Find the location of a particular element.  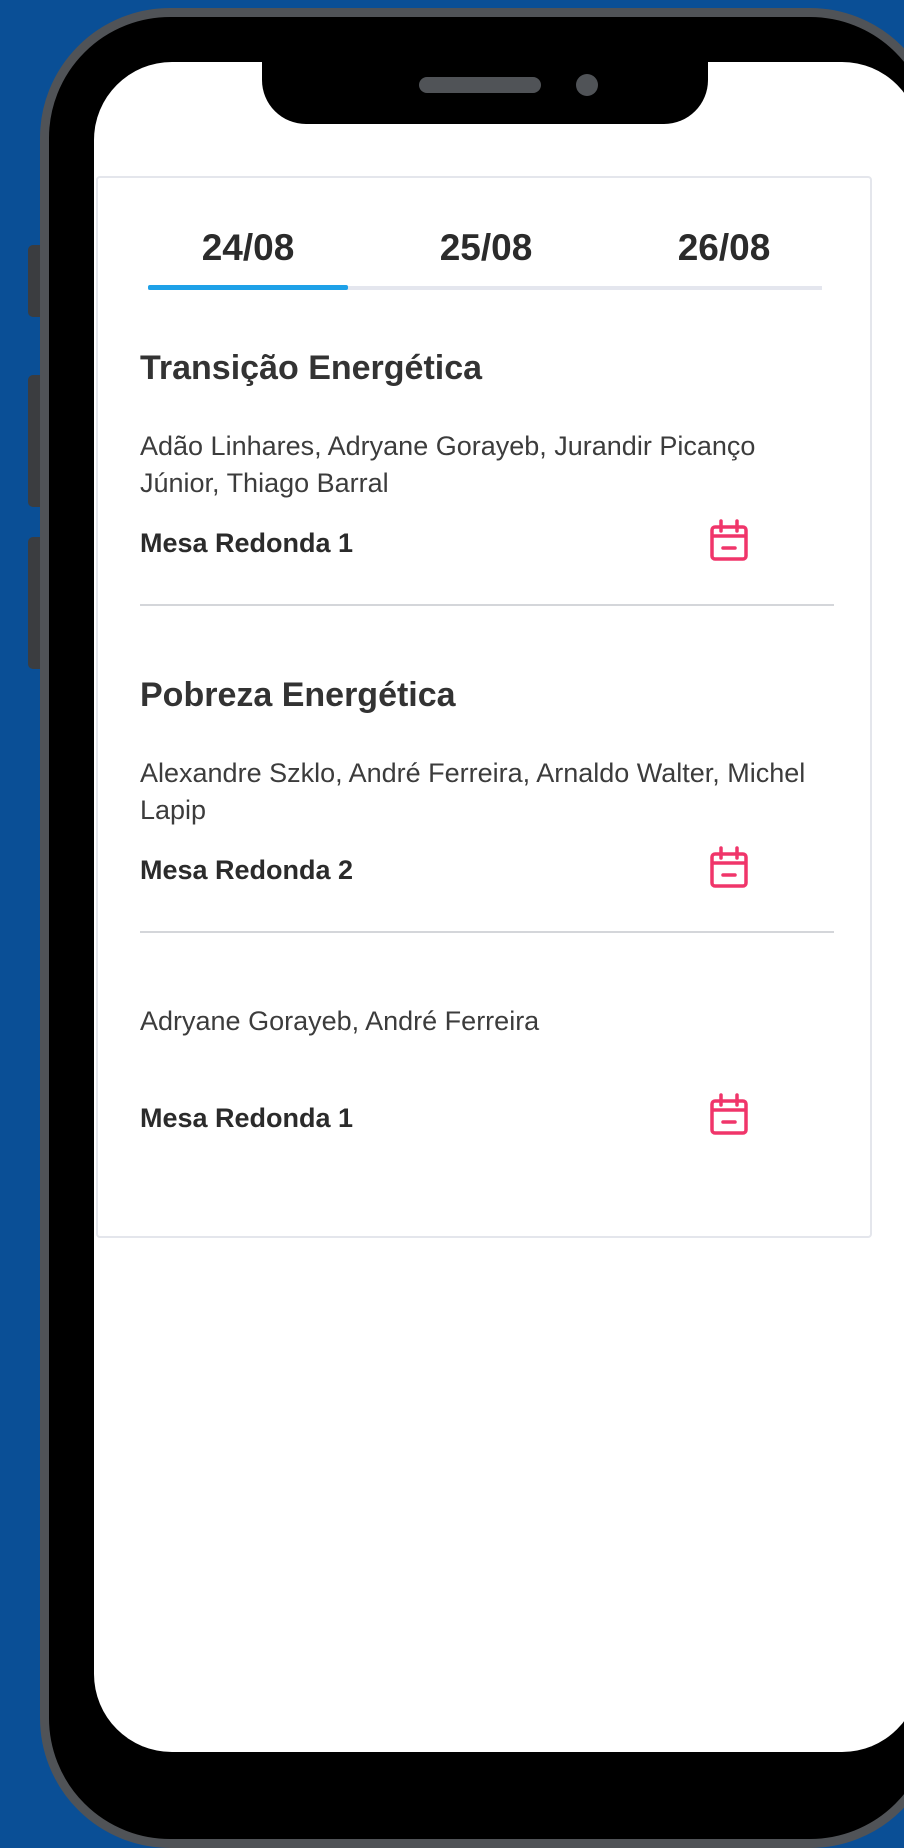

session-speakers: Adryane Gorayeb, André Ferreira is located at coordinates (340, 1021).